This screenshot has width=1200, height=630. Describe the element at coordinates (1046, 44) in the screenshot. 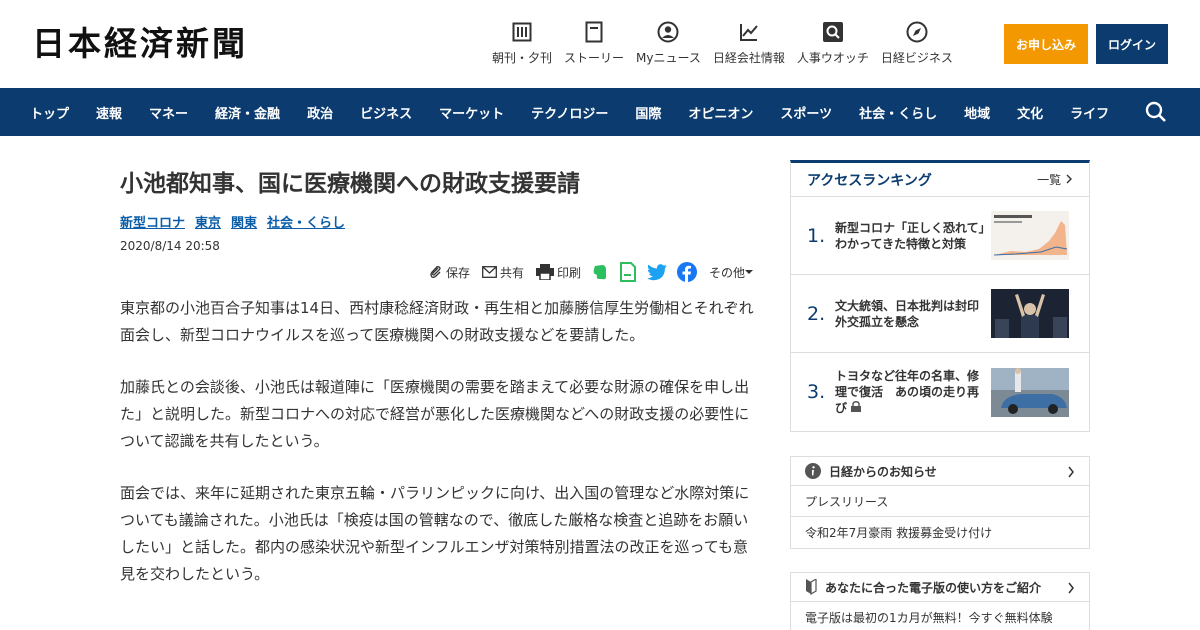

I see `apply-button: お申し込み` at that location.